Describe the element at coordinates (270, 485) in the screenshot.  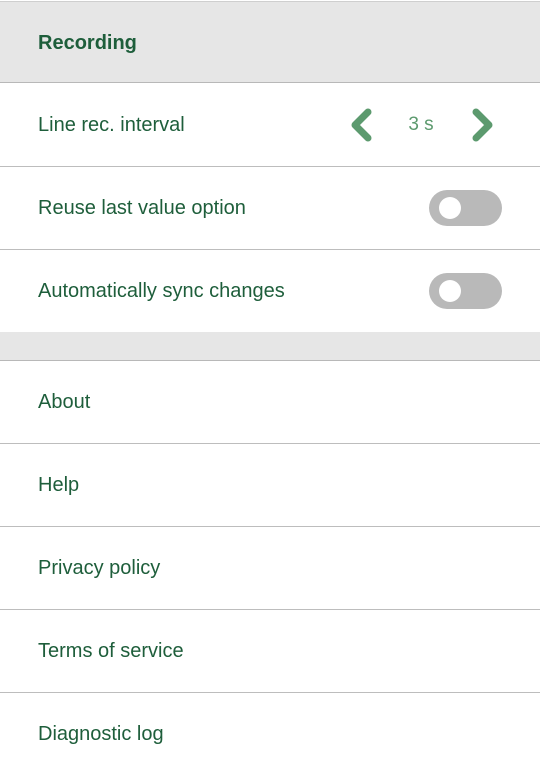
I see `menu-item-help: Help` at that location.